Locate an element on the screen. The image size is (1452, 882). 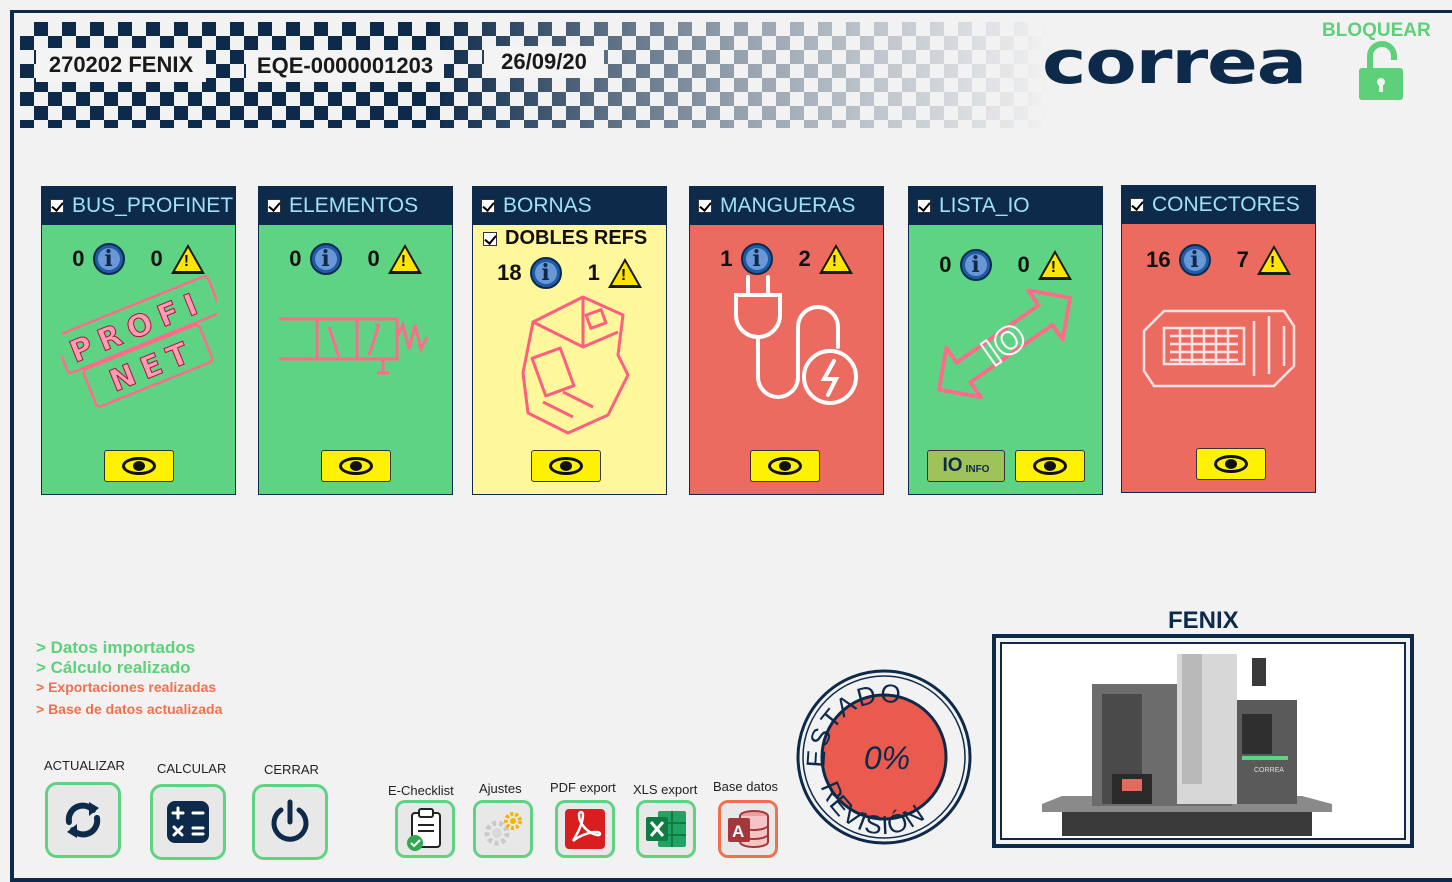
io-info-label: IO is located at coordinates (952, 465).